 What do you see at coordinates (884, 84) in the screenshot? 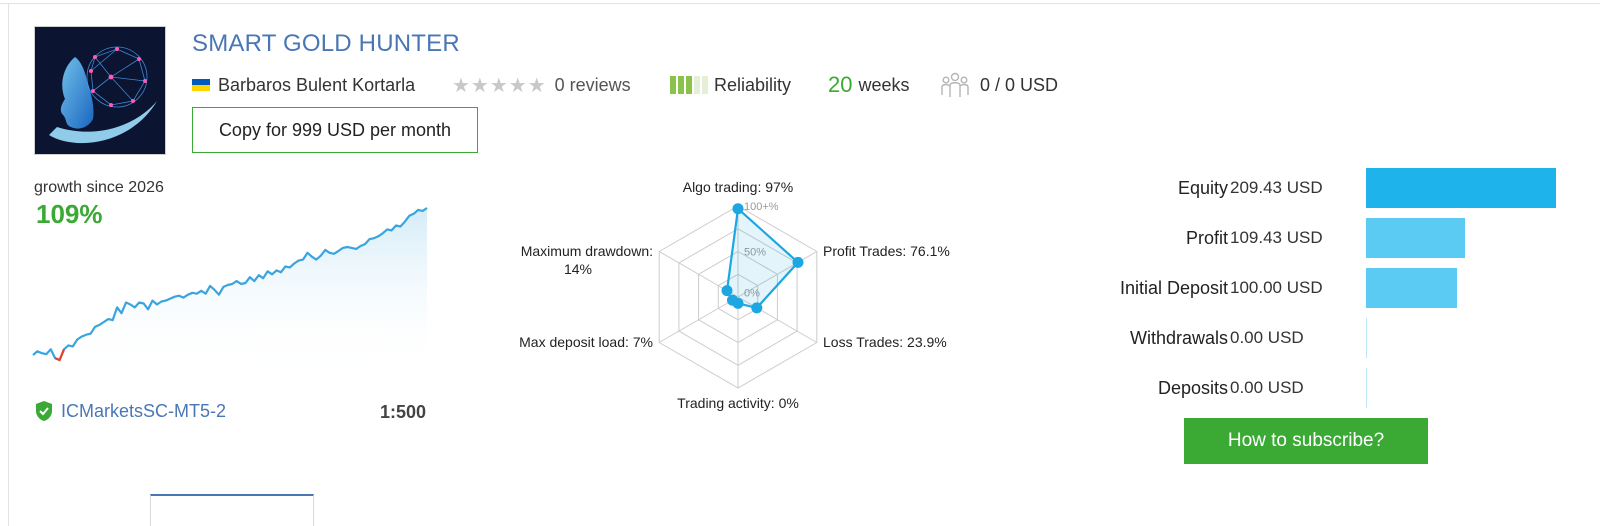
I see `weeks-label: weeks` at bounding box center [884, 84].